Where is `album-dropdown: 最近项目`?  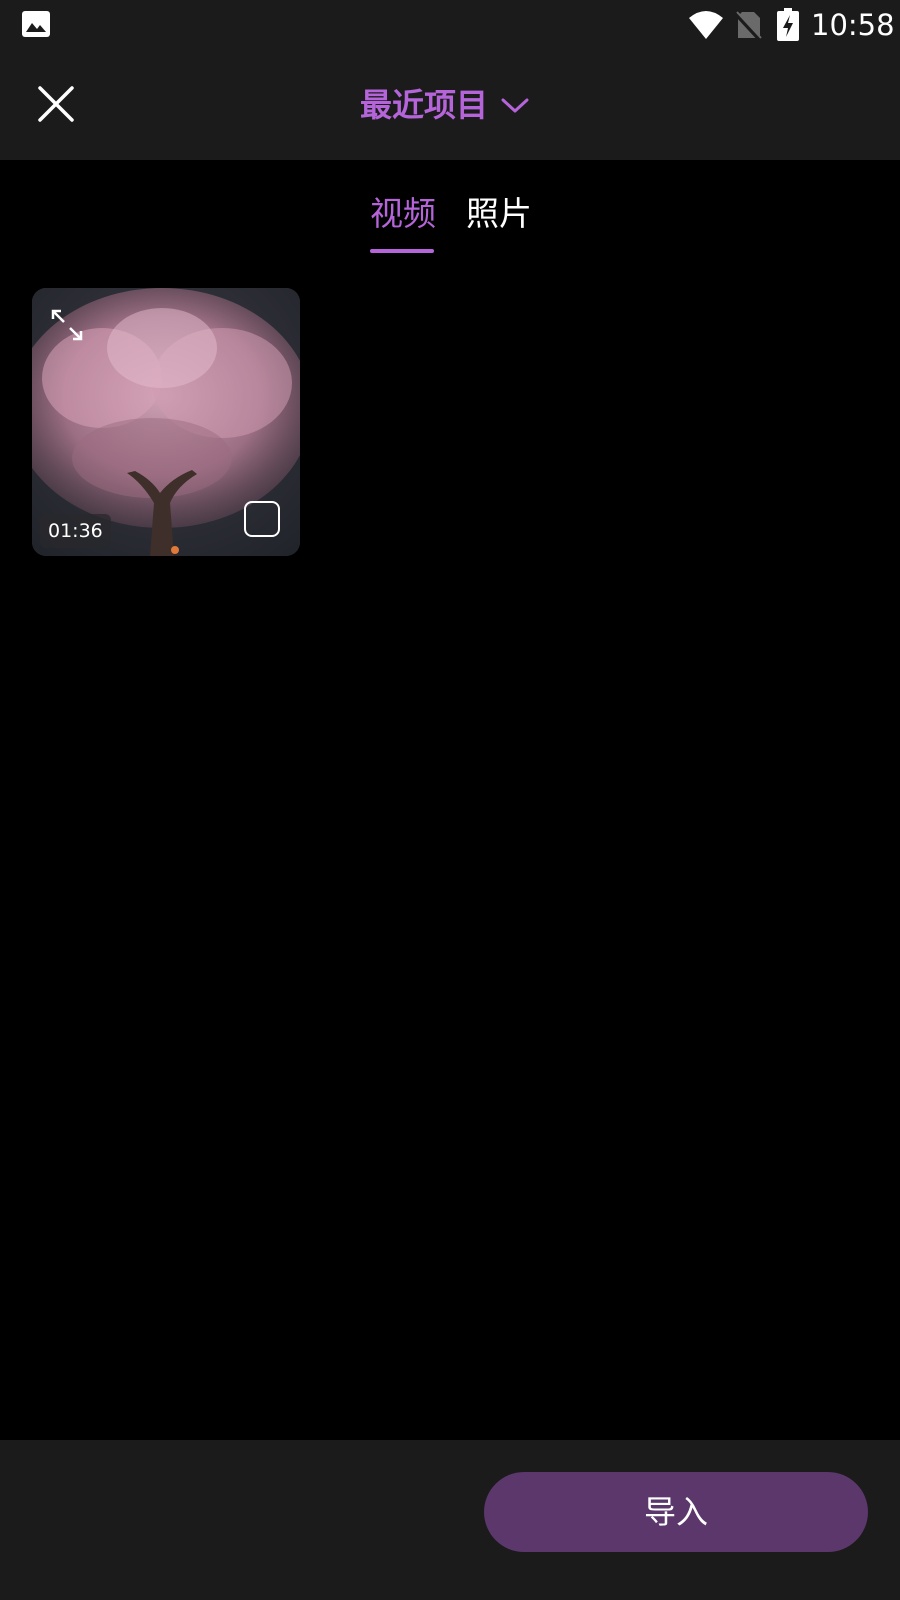 album-dropdown: 最近项目 is located at coordinates (445, 105).